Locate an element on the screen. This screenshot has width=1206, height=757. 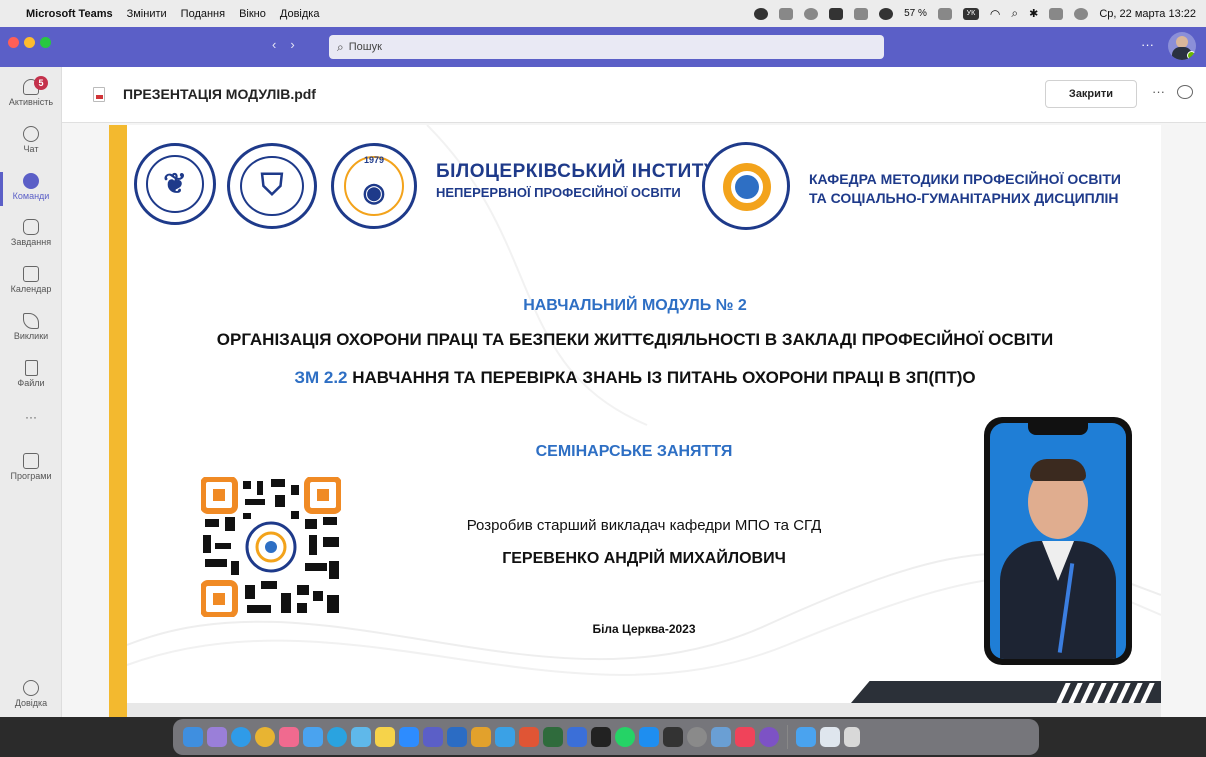
minimize-window-button is located at coordinates (29, 42).